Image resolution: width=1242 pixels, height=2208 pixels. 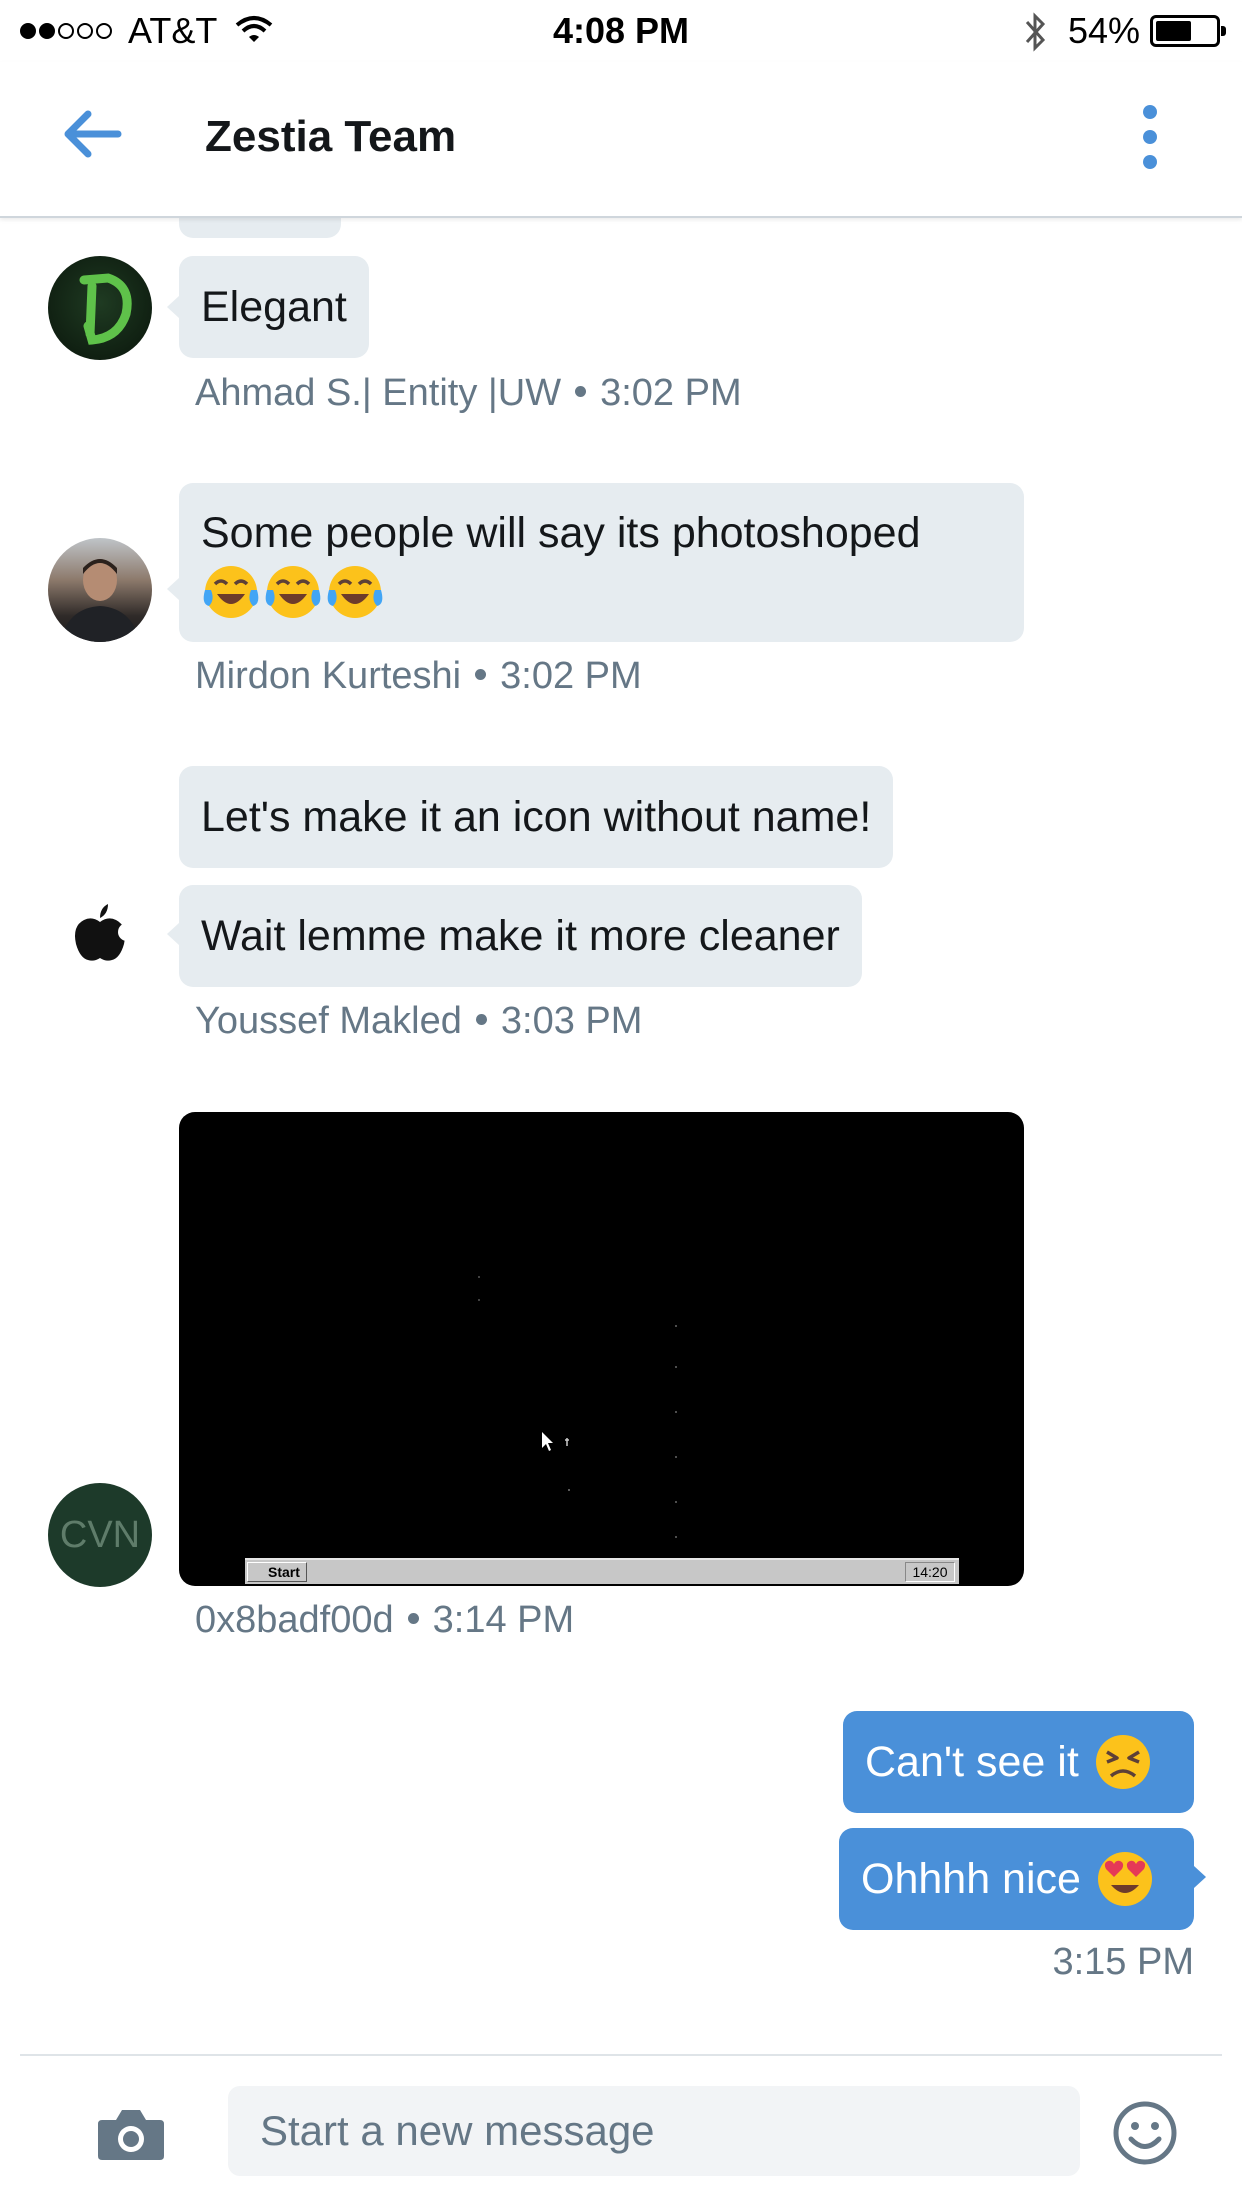 What do you see at coordinates (547, 1441) in the screenshot?
I see `mouse-cursor-icon` at bounding box center [547, 1441].